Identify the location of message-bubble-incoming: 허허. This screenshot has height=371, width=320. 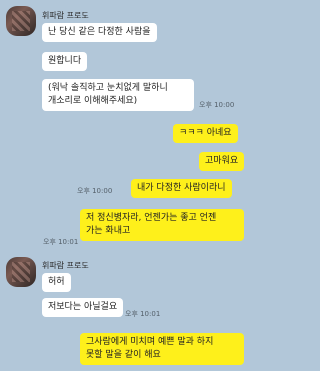
(56, 282).